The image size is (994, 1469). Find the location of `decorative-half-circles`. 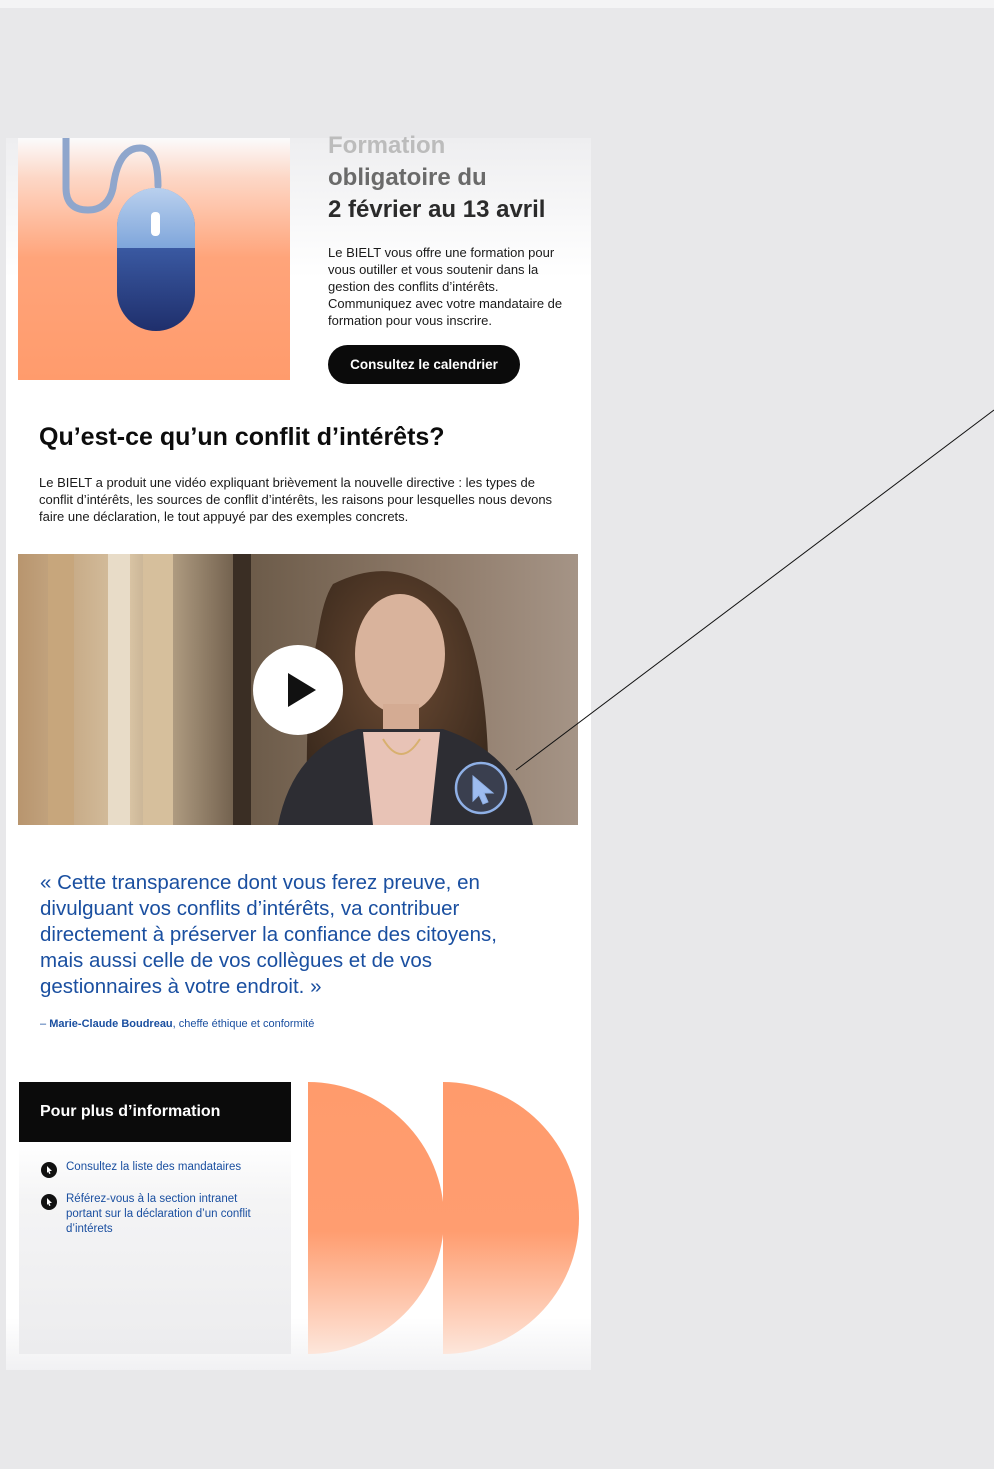

decorative-half-circles is located at coordinates (443, 1218).